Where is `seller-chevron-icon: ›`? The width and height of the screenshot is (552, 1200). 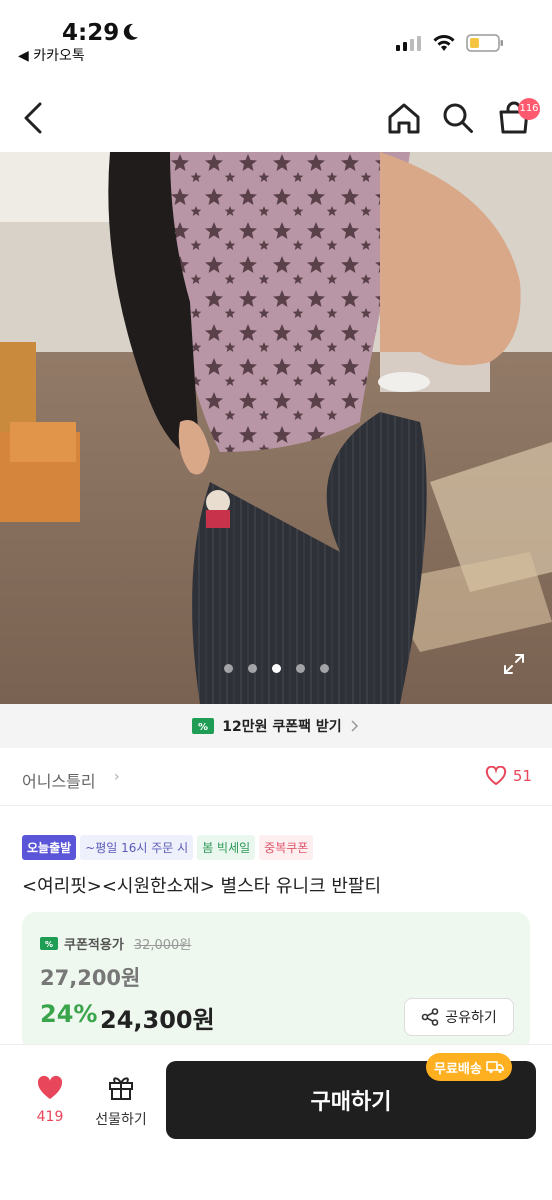
seller-chevron-icon: › is located at coordinates (117, 777).